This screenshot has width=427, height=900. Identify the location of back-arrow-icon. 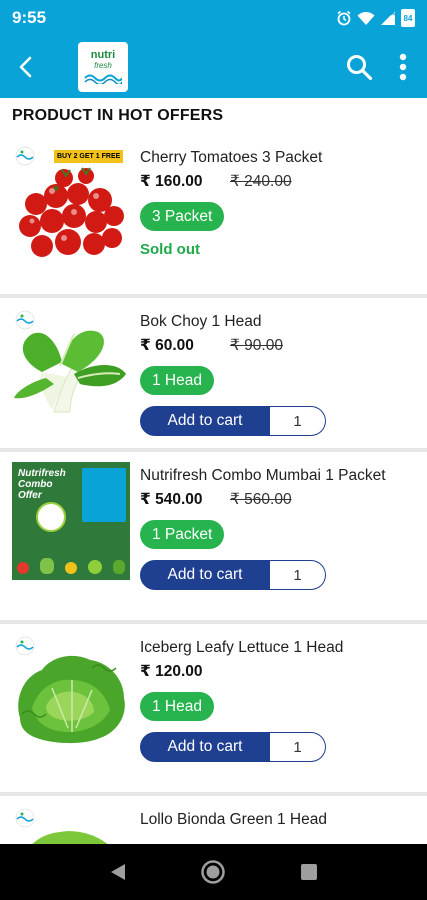
(25, 67).